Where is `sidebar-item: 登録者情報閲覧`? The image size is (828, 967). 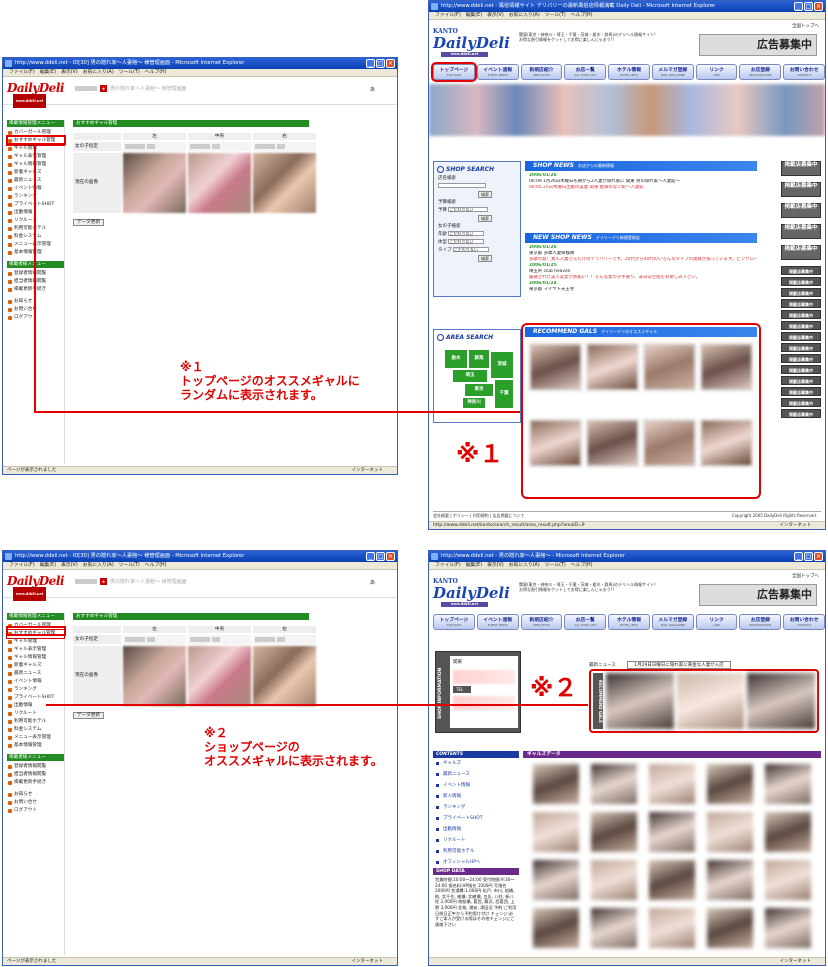 sidebar-item: 登録者情報閲覧 is located at coordinates (35, 767).